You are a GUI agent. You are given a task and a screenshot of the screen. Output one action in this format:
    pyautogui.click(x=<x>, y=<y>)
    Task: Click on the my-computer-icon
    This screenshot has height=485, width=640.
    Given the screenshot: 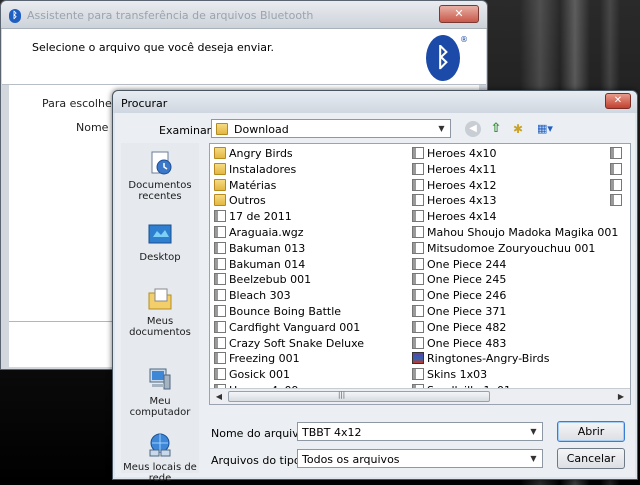 What is the action you would take?
    pyautogui.click(x=160, y=379)
    